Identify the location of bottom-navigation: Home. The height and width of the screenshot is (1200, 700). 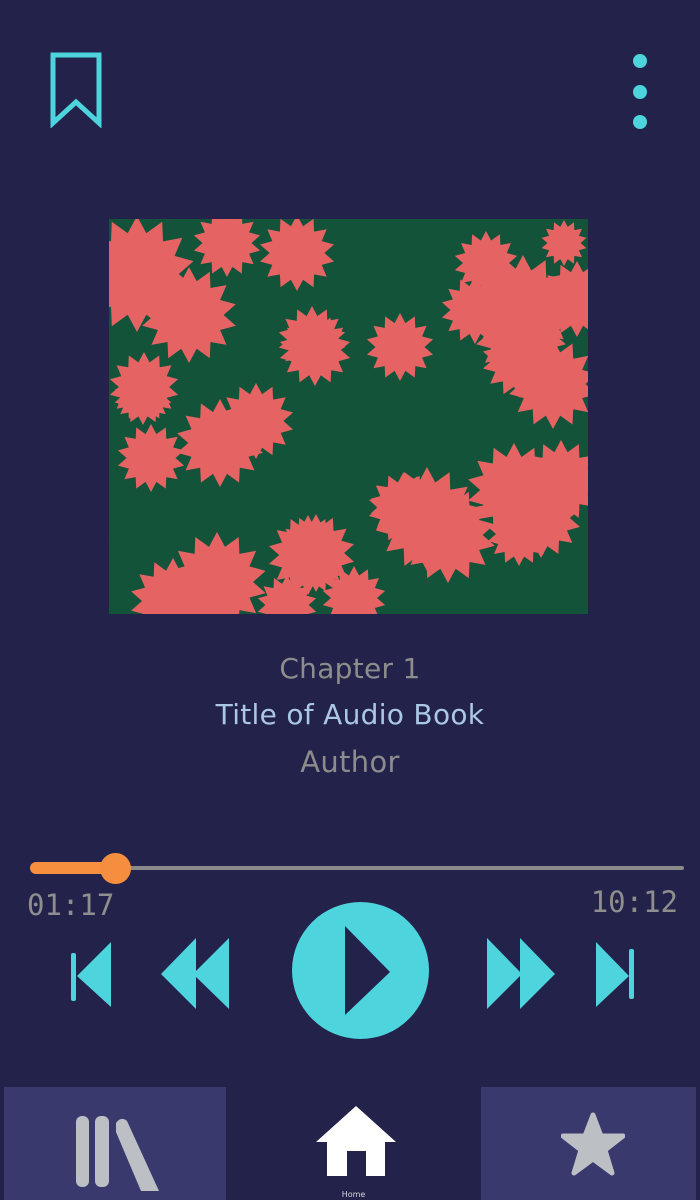
(350, 1143).